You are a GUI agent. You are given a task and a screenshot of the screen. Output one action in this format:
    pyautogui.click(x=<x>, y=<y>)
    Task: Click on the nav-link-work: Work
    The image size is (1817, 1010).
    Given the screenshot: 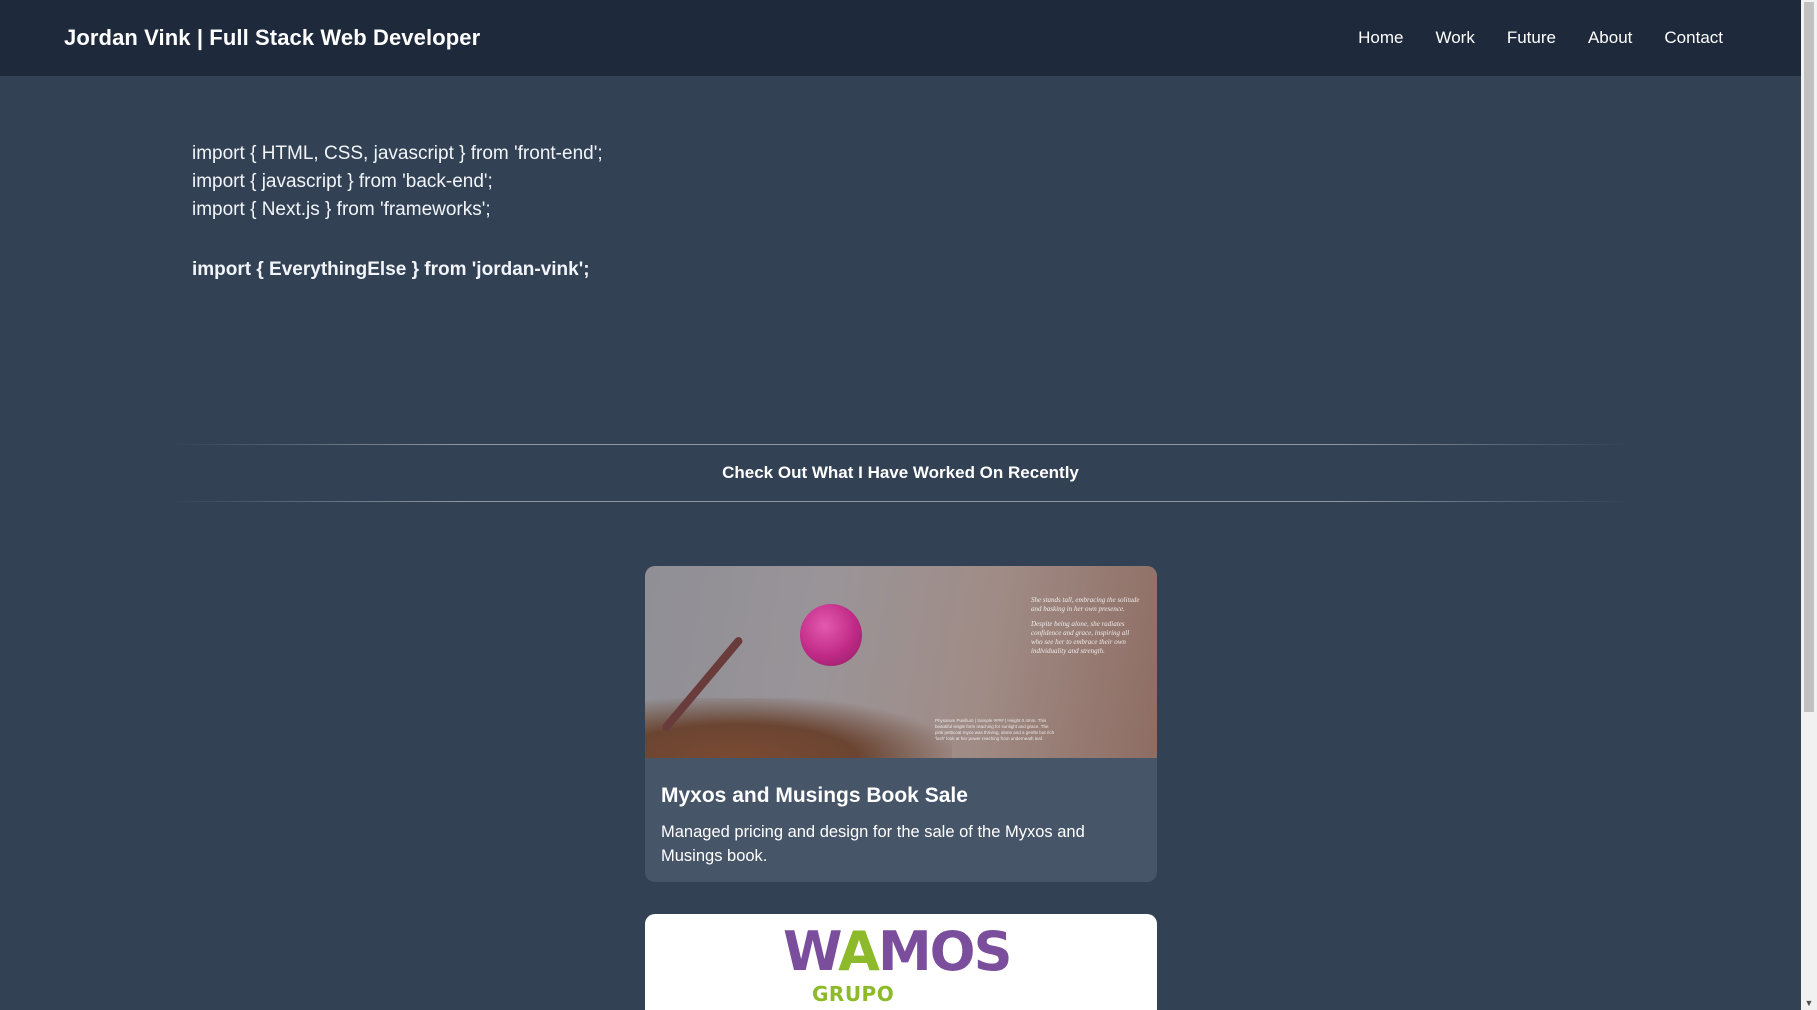 What is the action you would take?
    pyautogui.click(x=1454, y=37)
    